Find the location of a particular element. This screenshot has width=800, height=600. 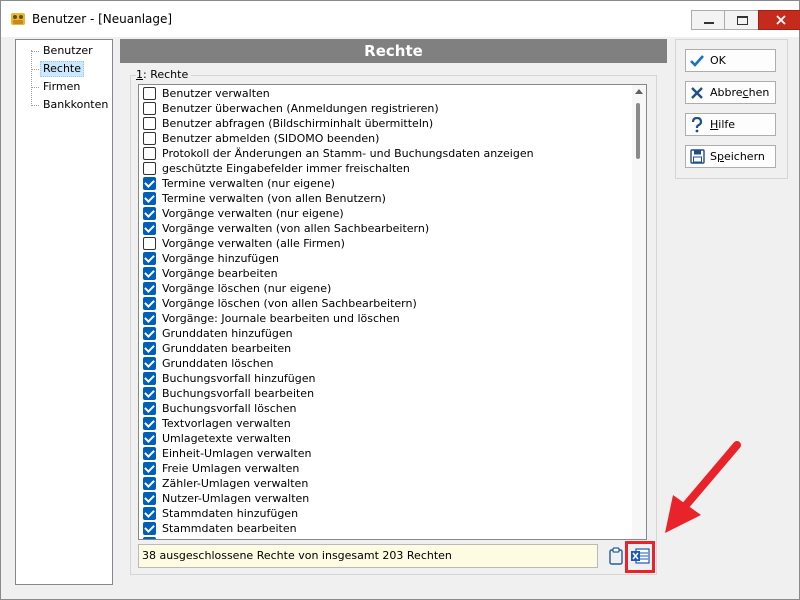

right-row: Vorgänge löschen (nur eigene) is located at coordinates (386, 288).